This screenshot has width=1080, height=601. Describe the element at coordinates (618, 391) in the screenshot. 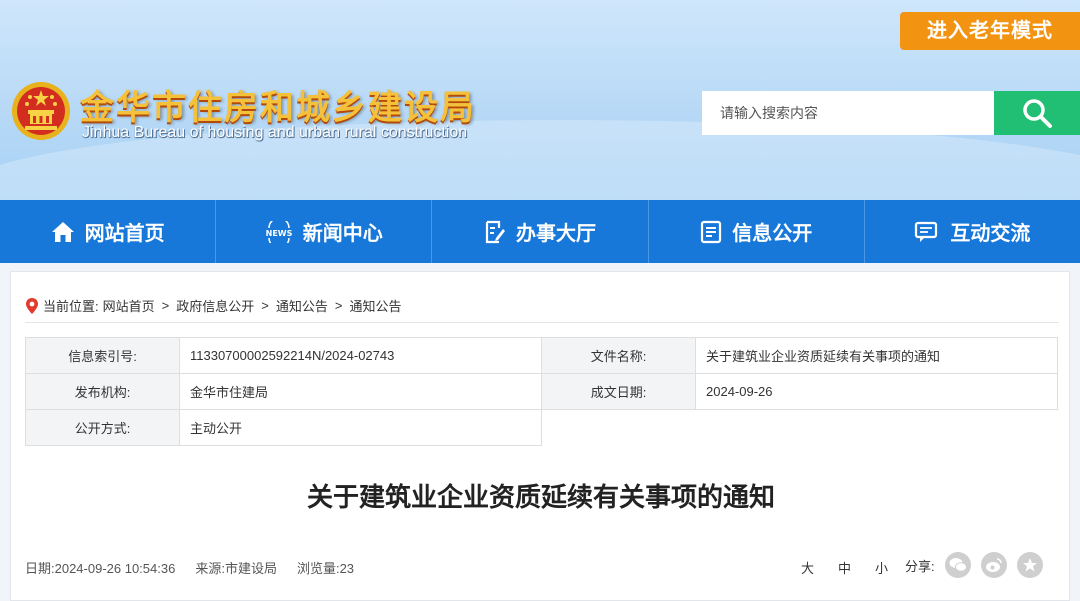

I see `written-date-label: 成文日期:` at that location.